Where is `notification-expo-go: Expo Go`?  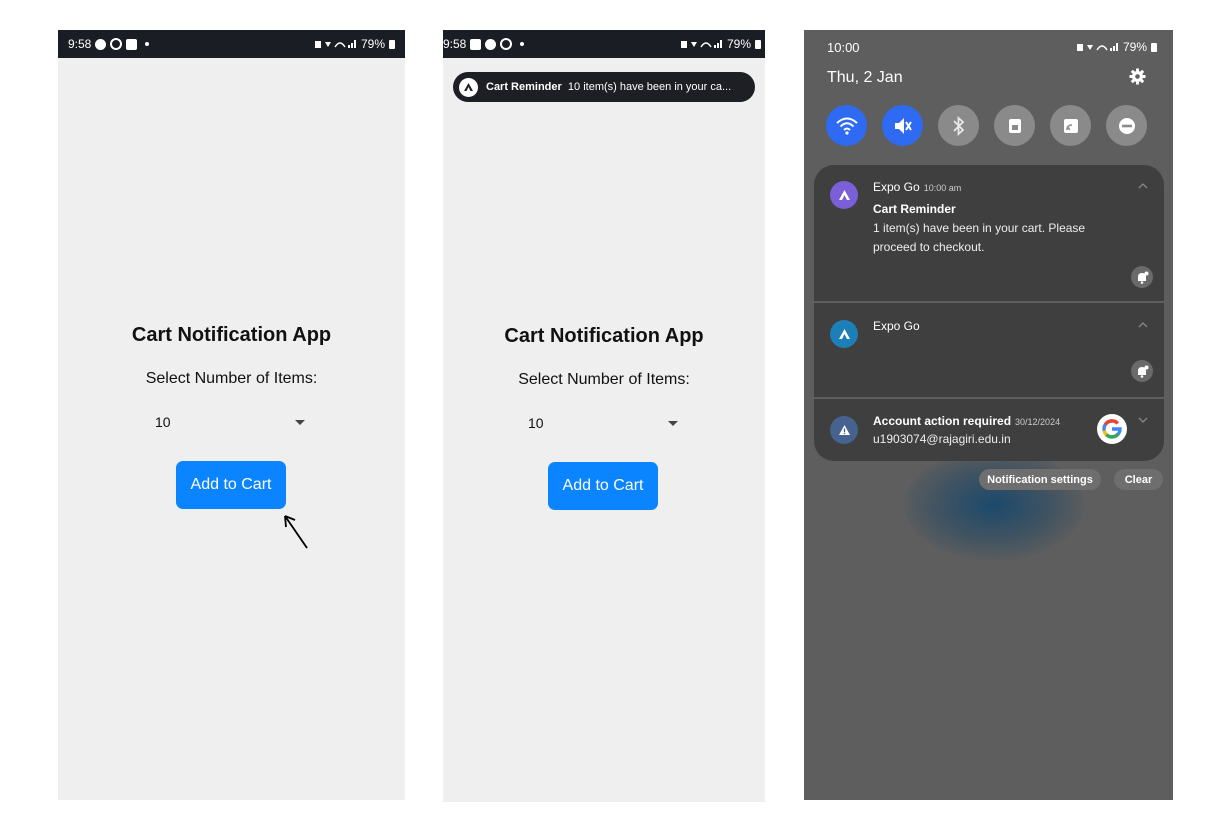 notification-expo-go: Expo Go is located at coordinates (989, 350).